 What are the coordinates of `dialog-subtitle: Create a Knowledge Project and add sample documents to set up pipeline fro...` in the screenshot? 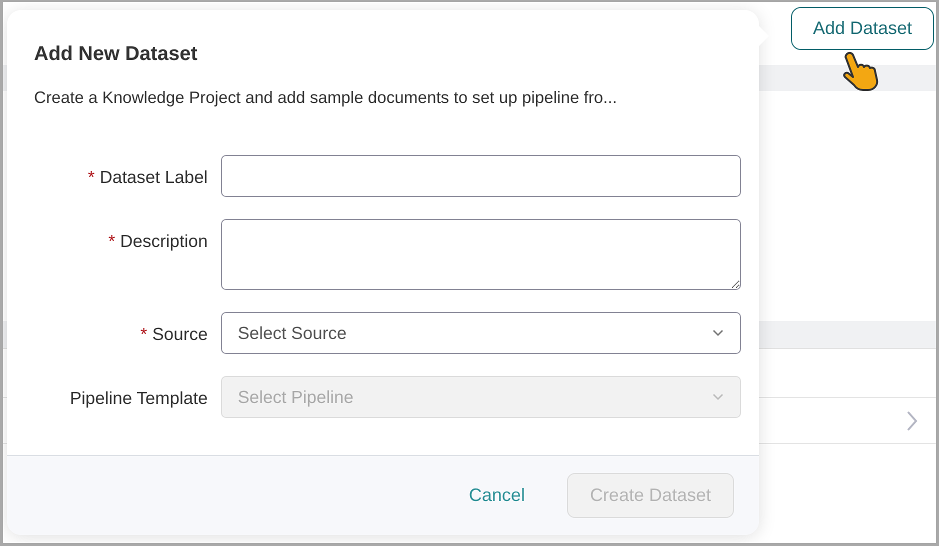 It's located at (326, 98).